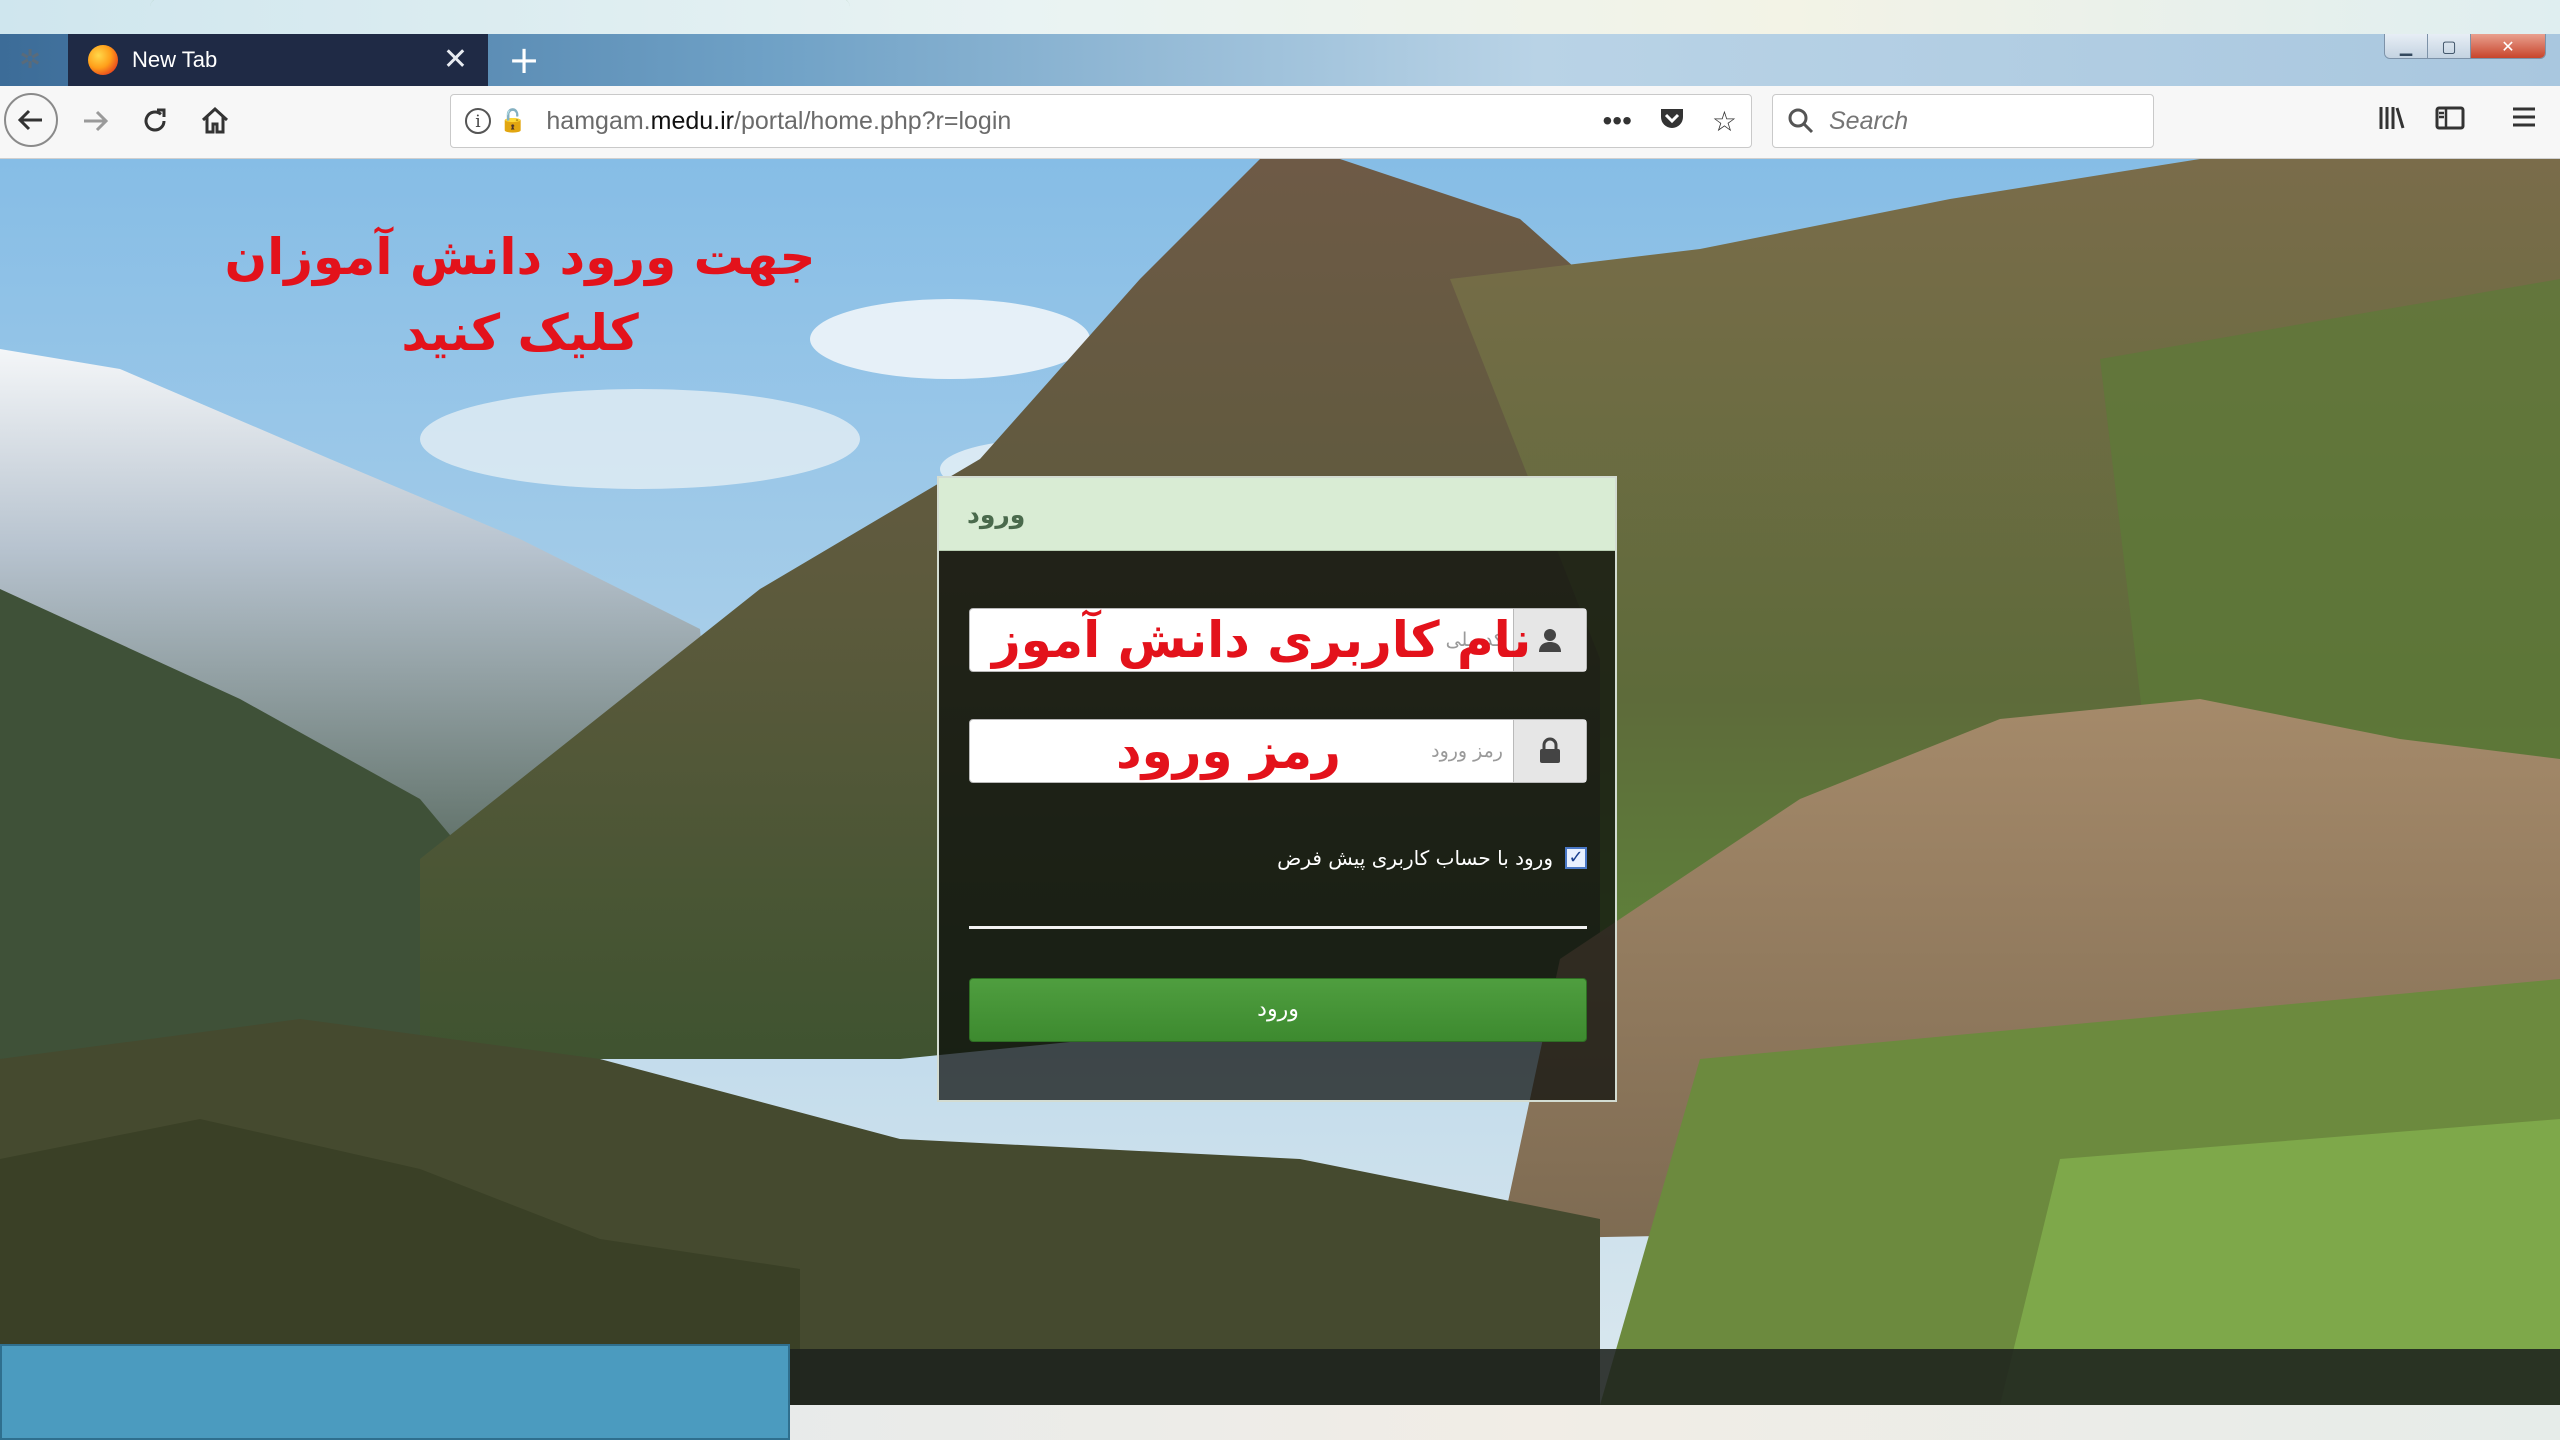  What do you see at coordinates (1278, 1010) in the screenshot?
I see `login-submit-button: ورود` at bounding box center [1278, 1010].